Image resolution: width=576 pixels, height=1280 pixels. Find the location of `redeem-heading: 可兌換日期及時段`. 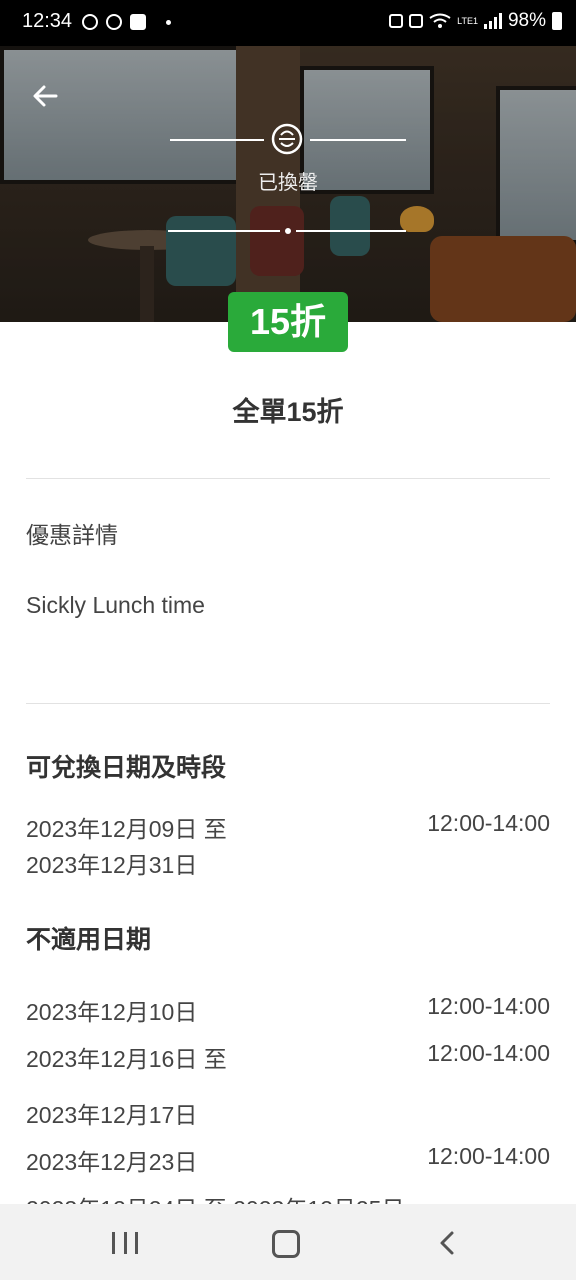

redeem-heading: 可兌換日期及時段 is located at coordinates (126, 768).